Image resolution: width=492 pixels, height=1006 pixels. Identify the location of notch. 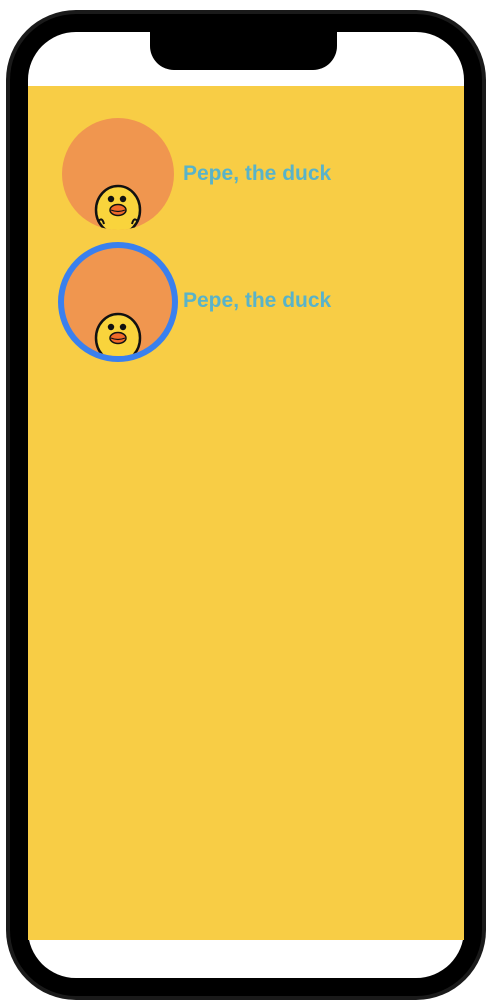
(243, 51).